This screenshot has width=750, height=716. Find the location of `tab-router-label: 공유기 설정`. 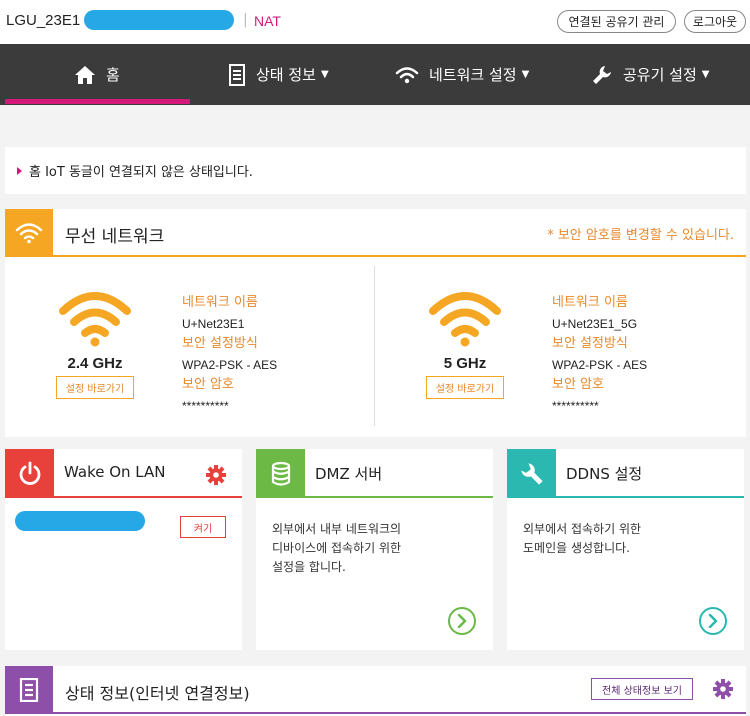

tab-router-label: 공유기 설정 is located at coordinates (660, 75).